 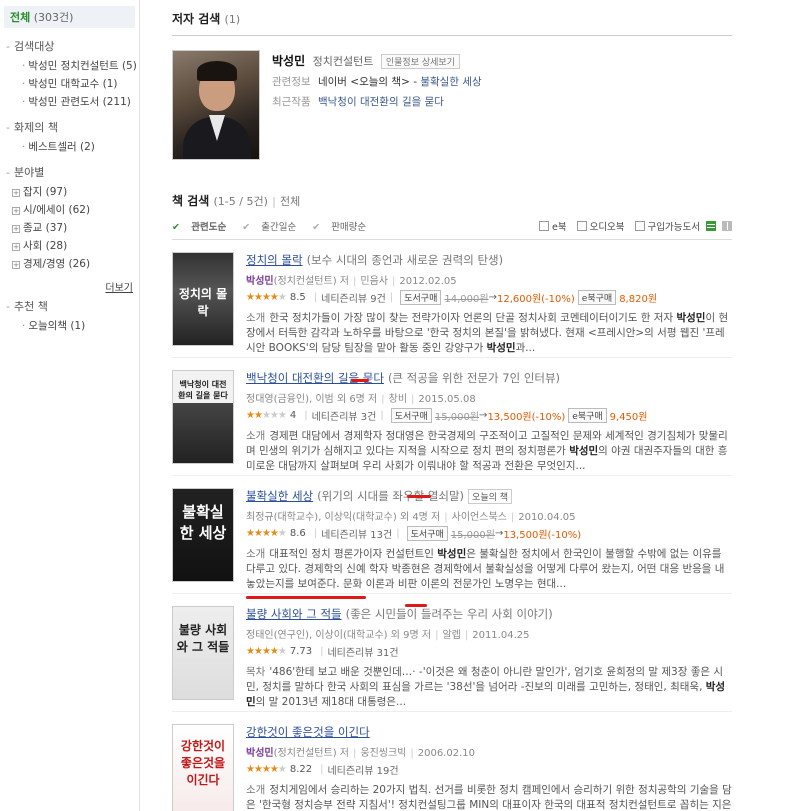 What do you see at coordinates (353, 297) in the screenshot?
I see `book-reviews-link: 네티즌리뷰 9건` at bounding box center [353, 297].